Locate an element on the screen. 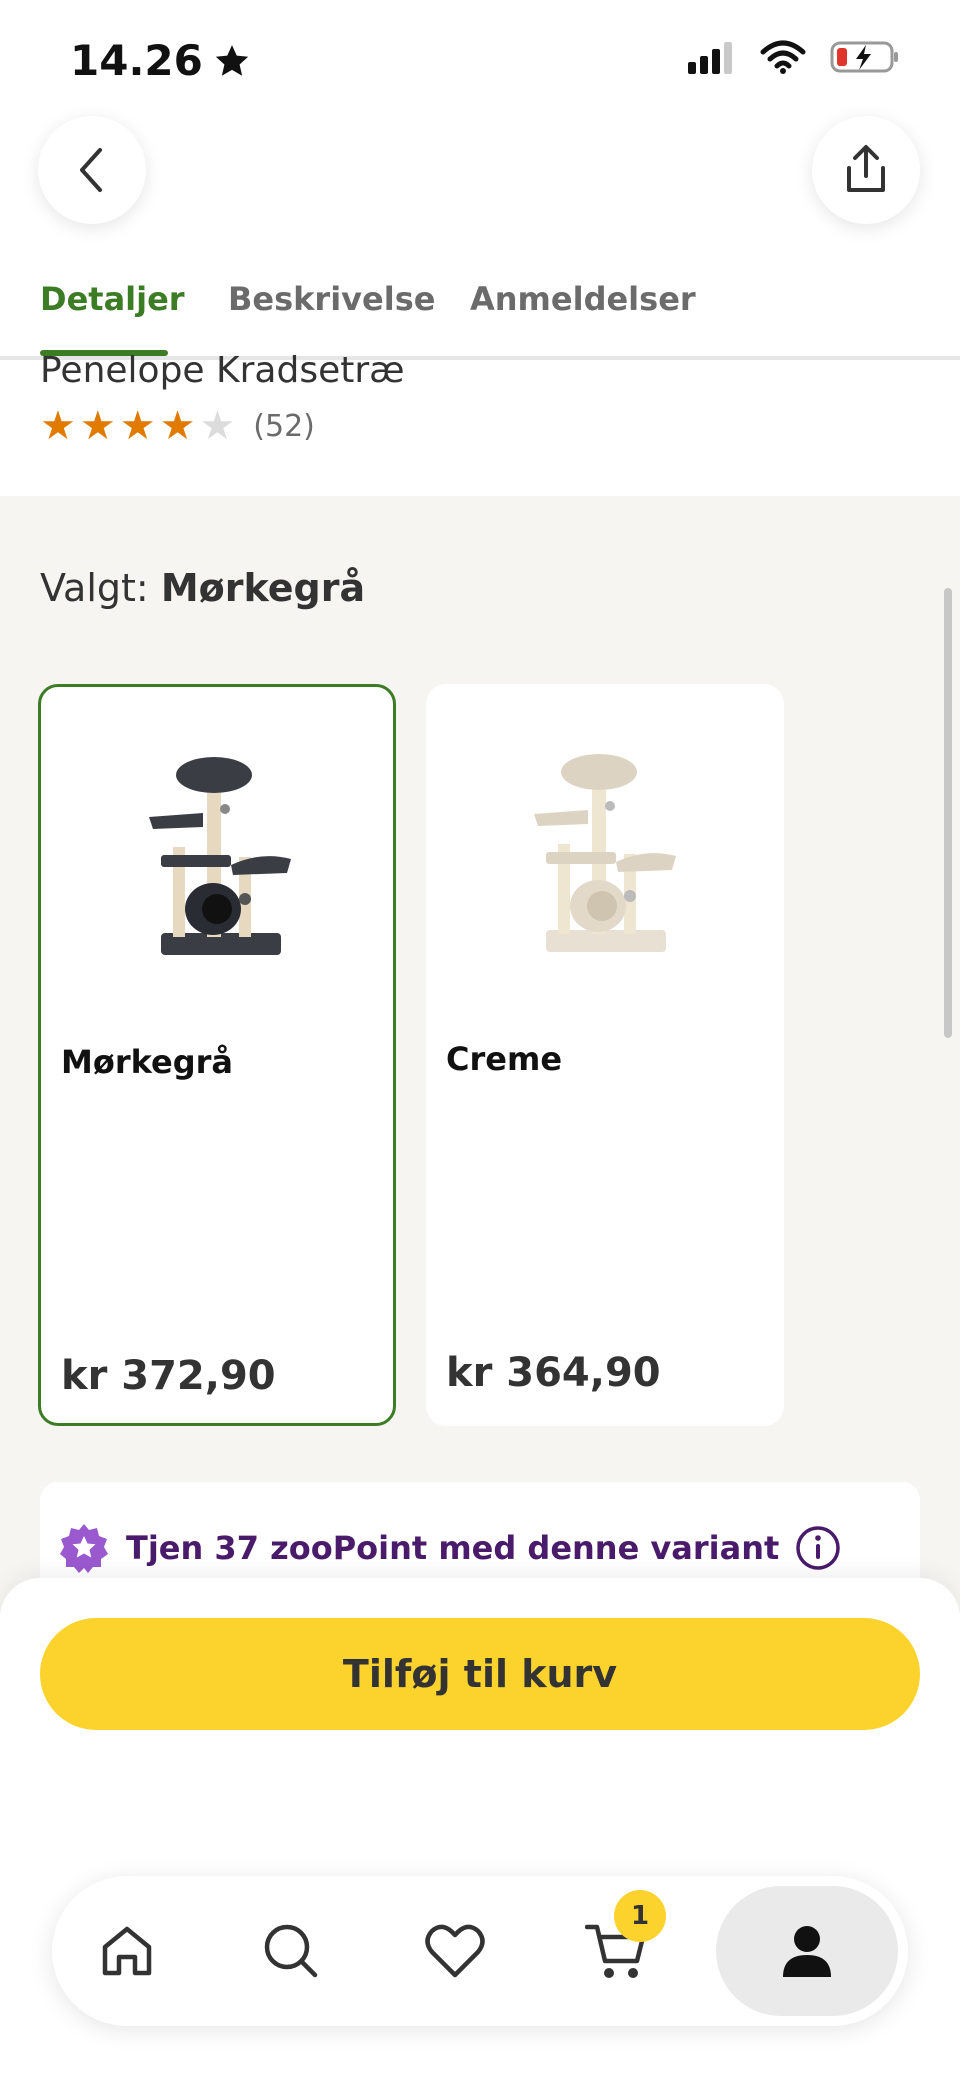  battery-icon is located at coordinates (864, 57).